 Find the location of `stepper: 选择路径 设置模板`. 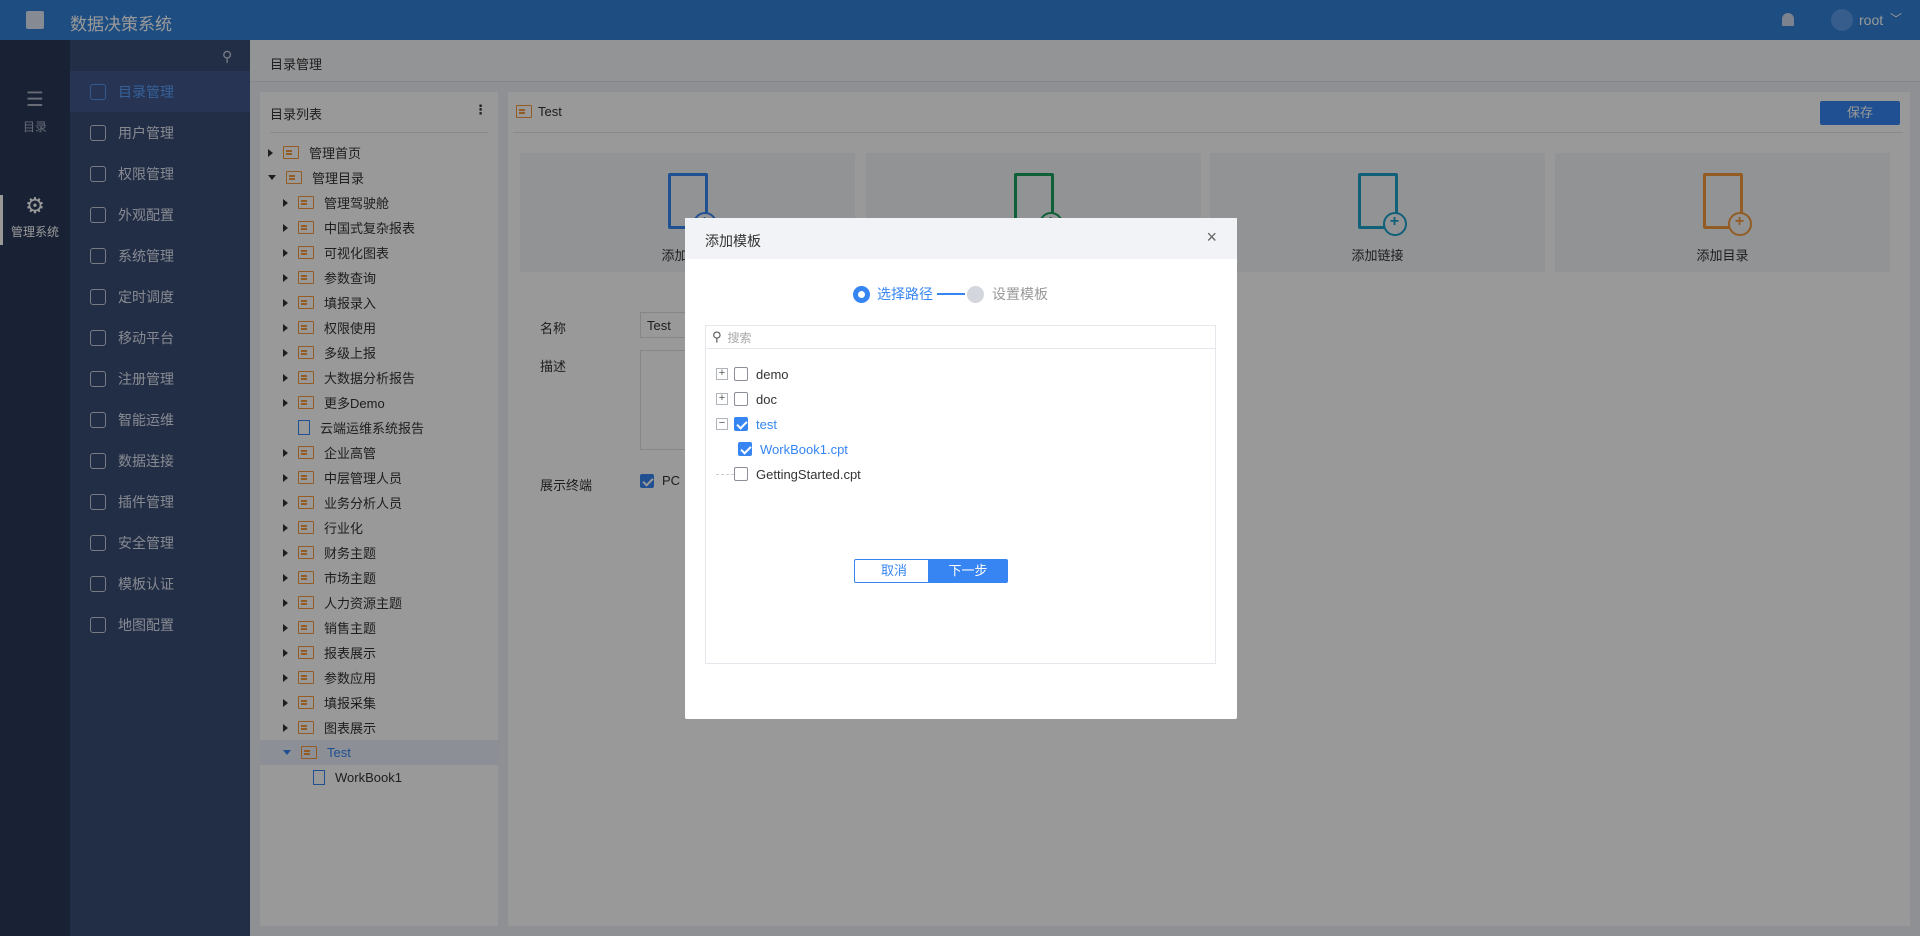

stepper: 选择路径 设置模板 is located at coordinates (950, 294).